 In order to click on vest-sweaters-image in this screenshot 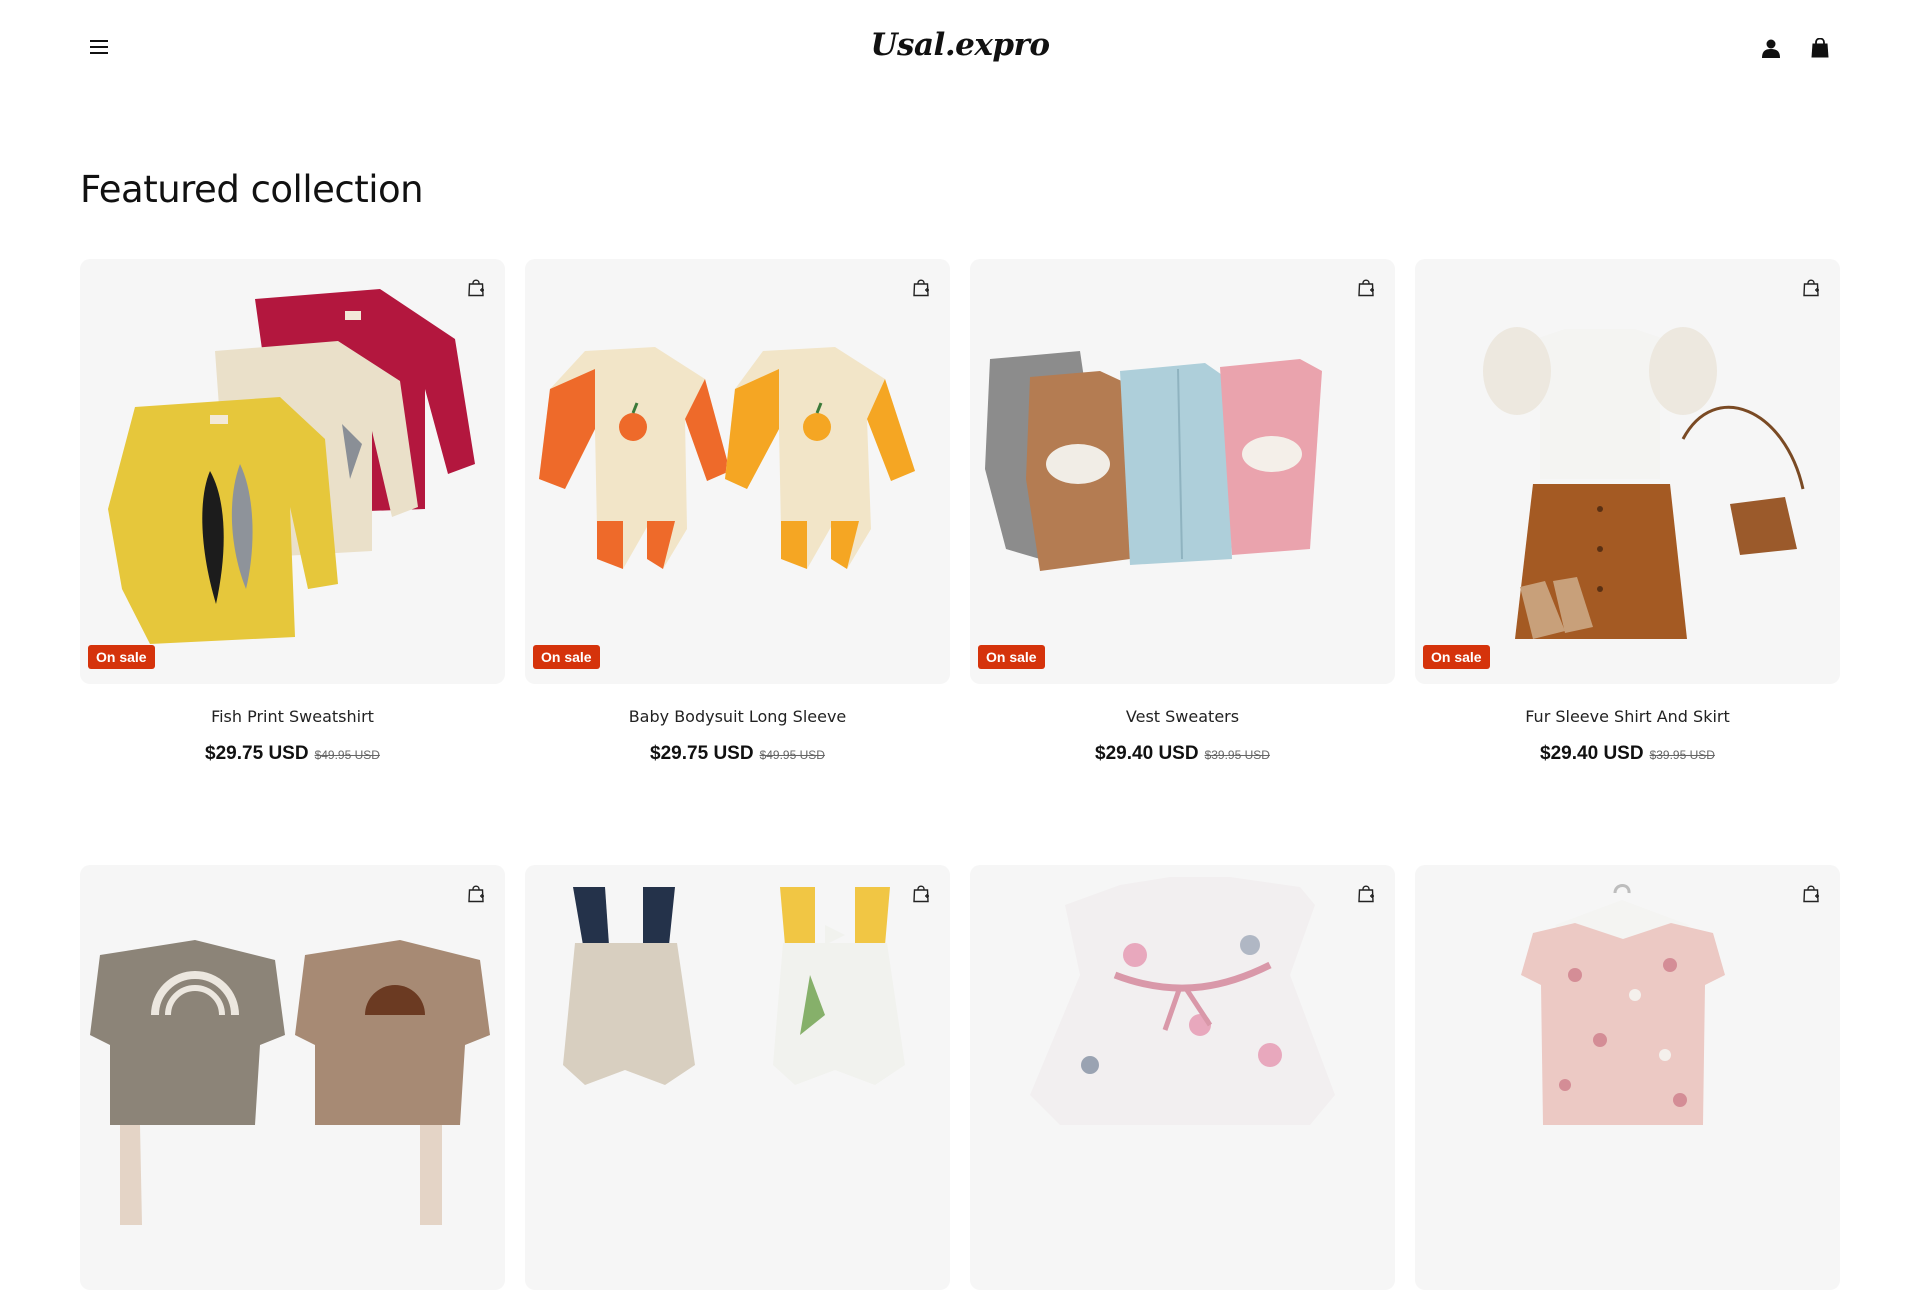, I will do `click(1153, 461)`.